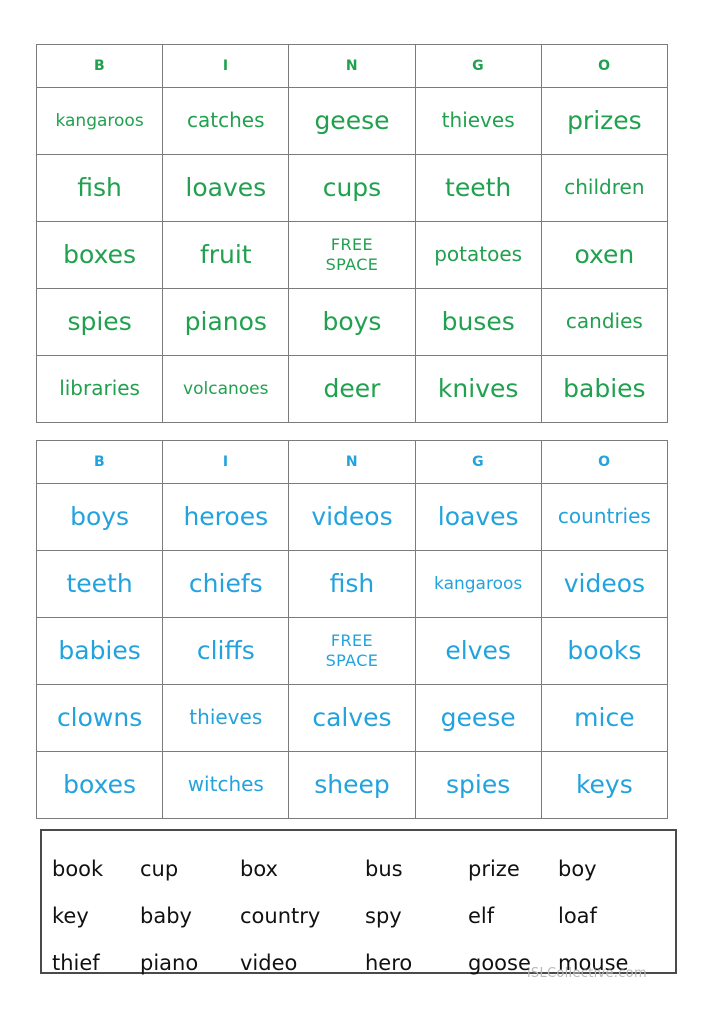  Describe the element at coordinates (226, 517) in the screenshot. I see `bingo-cell: heroes` at that location.